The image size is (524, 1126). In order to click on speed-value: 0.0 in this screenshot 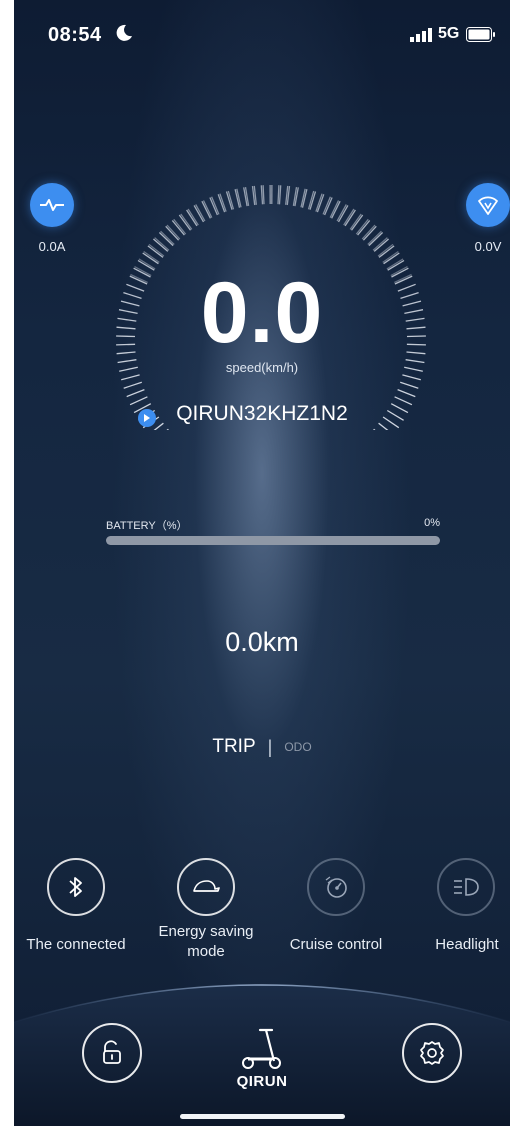, I will do `click(262, 313)`.